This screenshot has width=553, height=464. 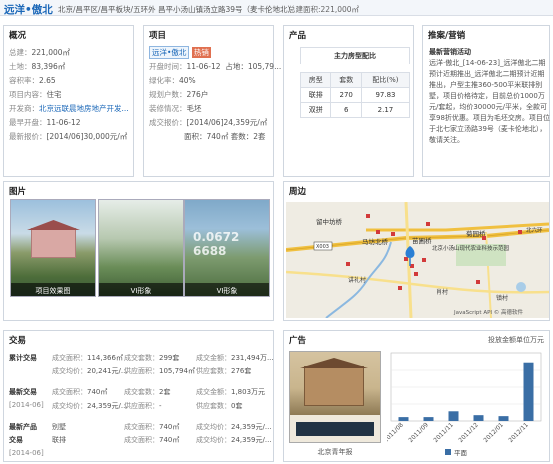 I want to click on product-panel-title: 产品, so click(x=298, y=36).